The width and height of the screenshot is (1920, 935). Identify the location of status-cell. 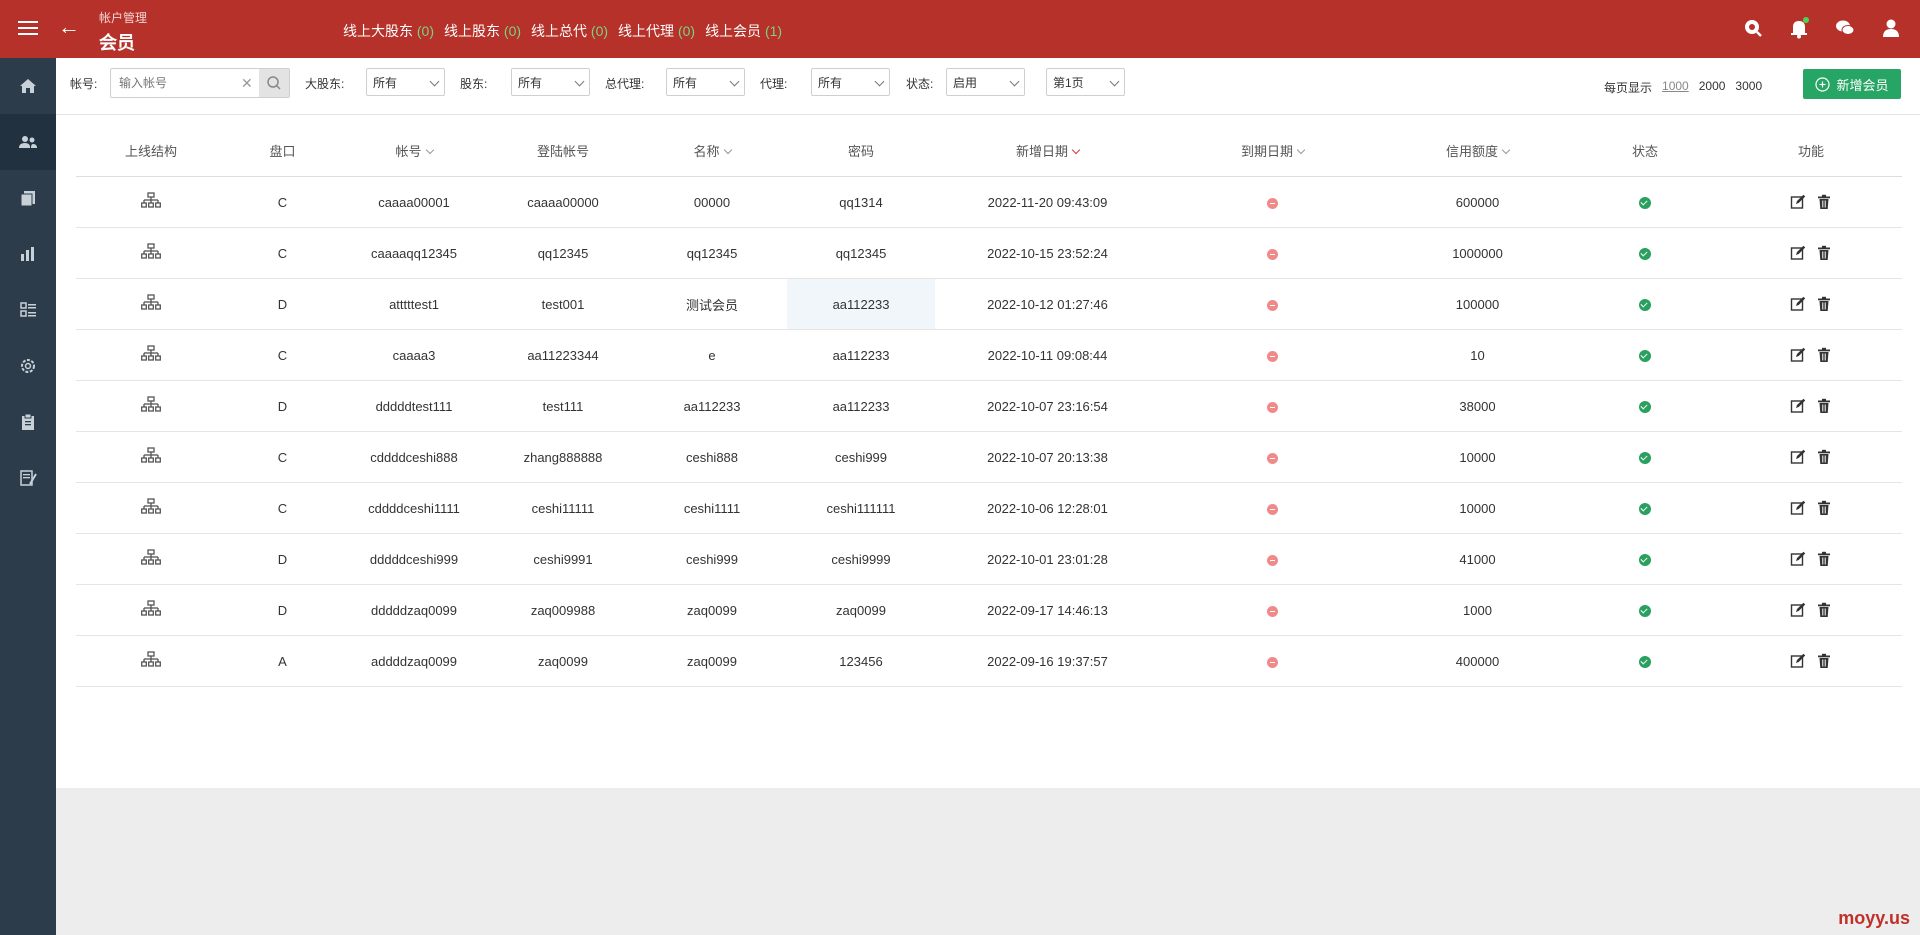
(1645, 559).